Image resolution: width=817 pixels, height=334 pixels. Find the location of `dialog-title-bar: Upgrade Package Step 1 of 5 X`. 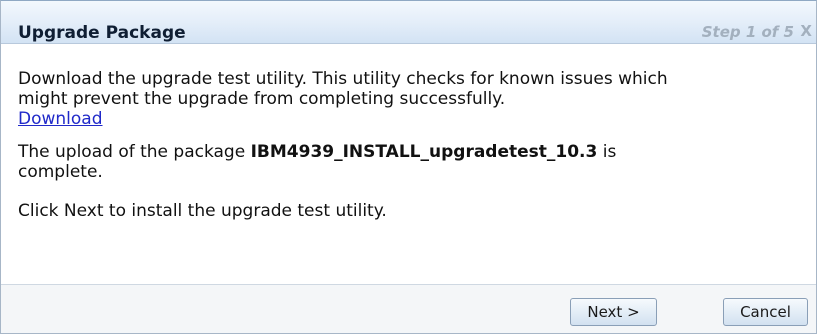

dialog-title-bar: Upgrade Package Step 1 of 5 X is located at coordinates (408, 22).